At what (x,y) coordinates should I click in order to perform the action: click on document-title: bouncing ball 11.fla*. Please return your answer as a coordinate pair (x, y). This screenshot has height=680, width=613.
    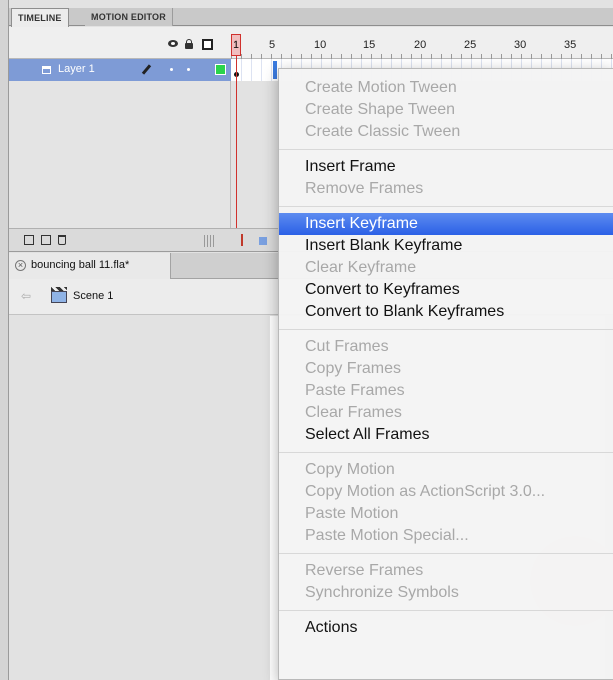
    Looking at the image, I should click on (80, 265).